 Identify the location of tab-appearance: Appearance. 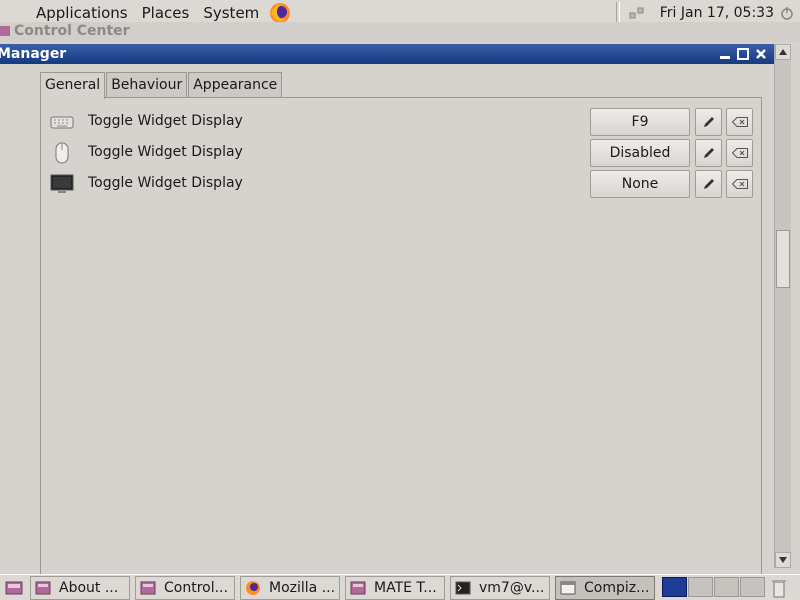
(235, 85).